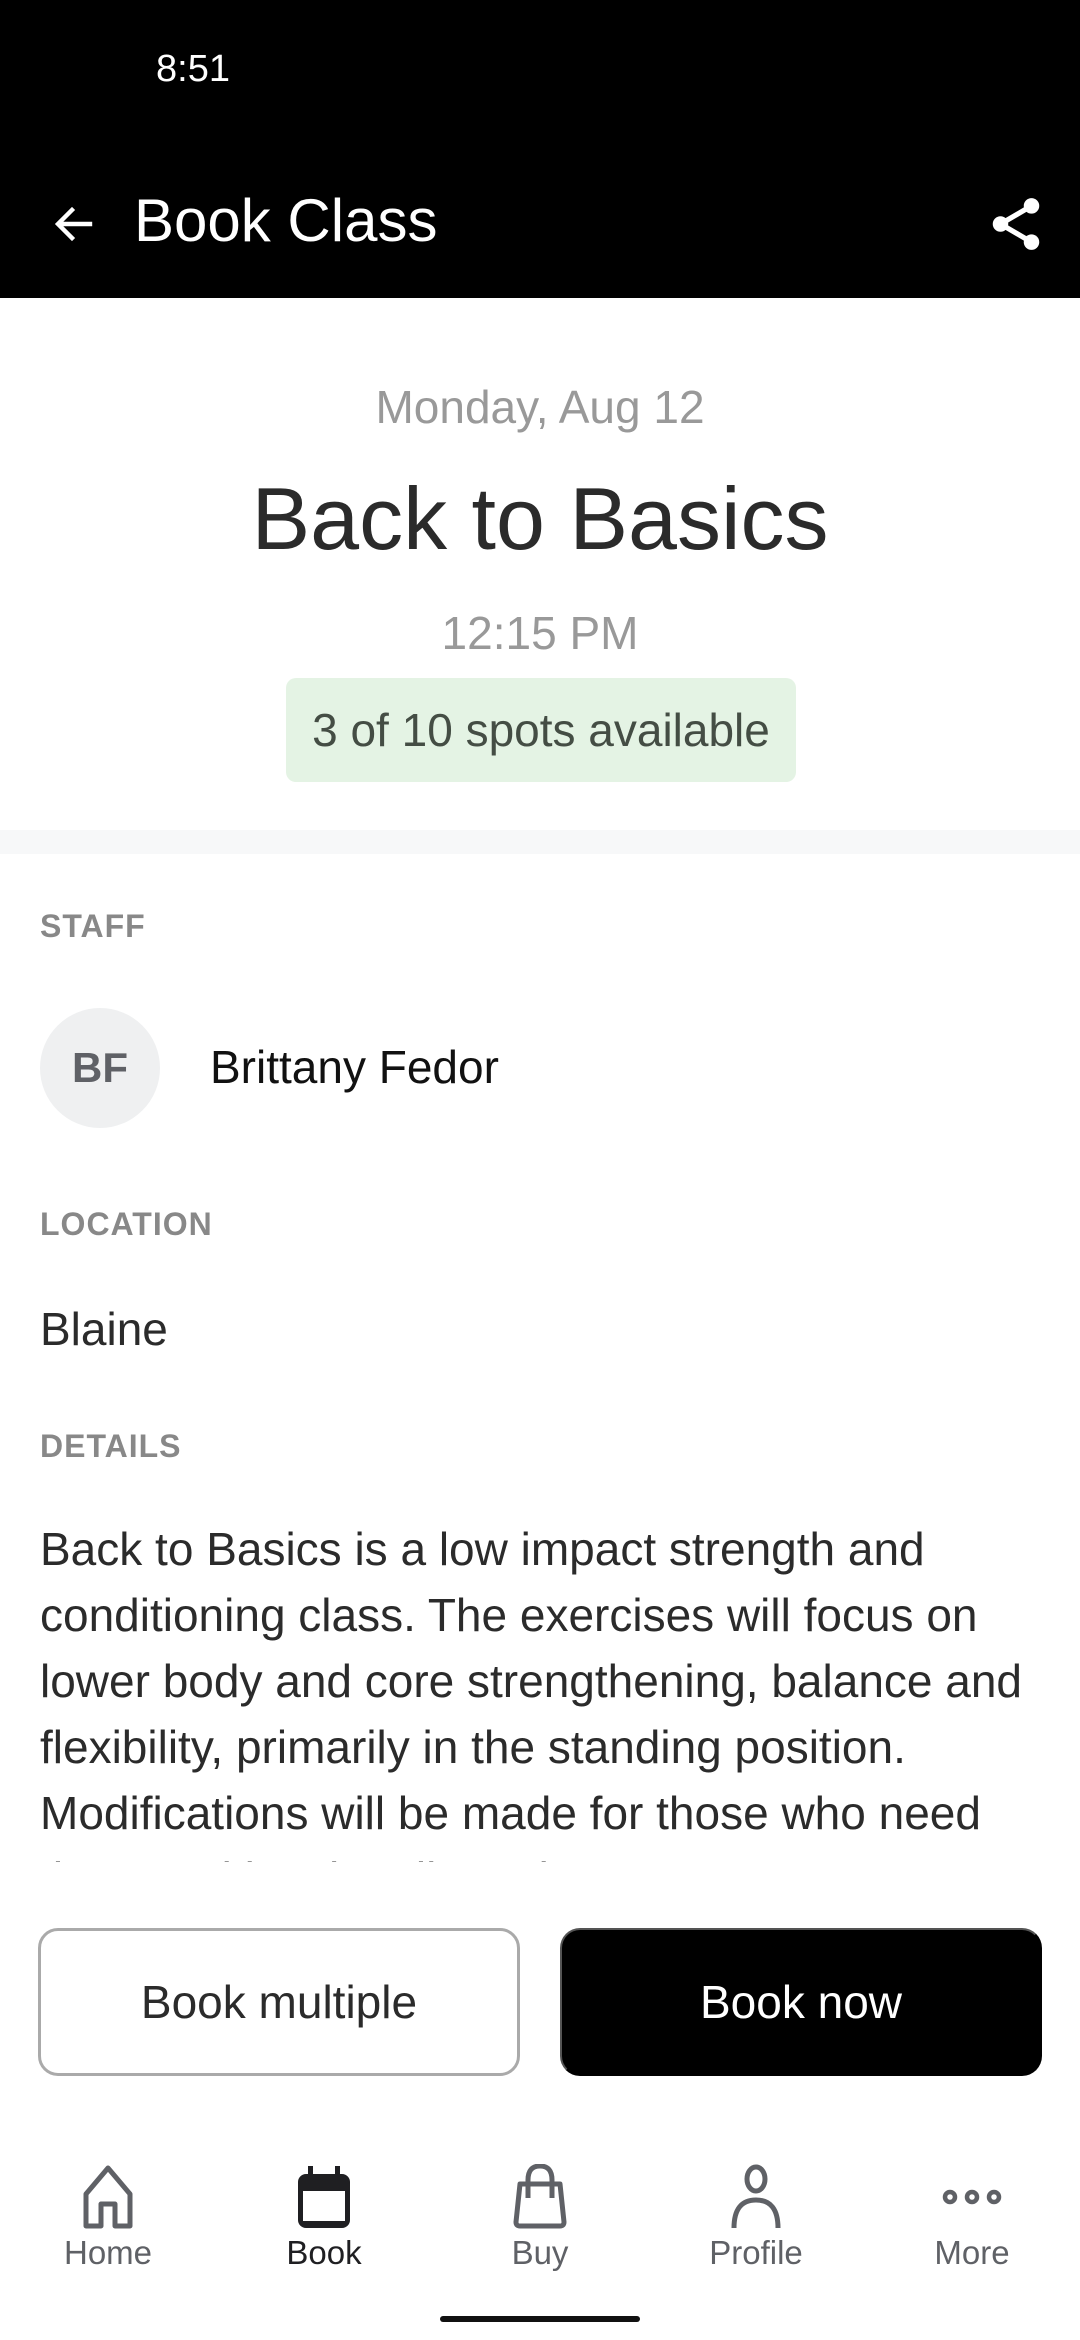  Describe the element at coordinates (541, 730) in the screenshot. I see `spots-available-badge: 3 of 10 spots available` at that location.